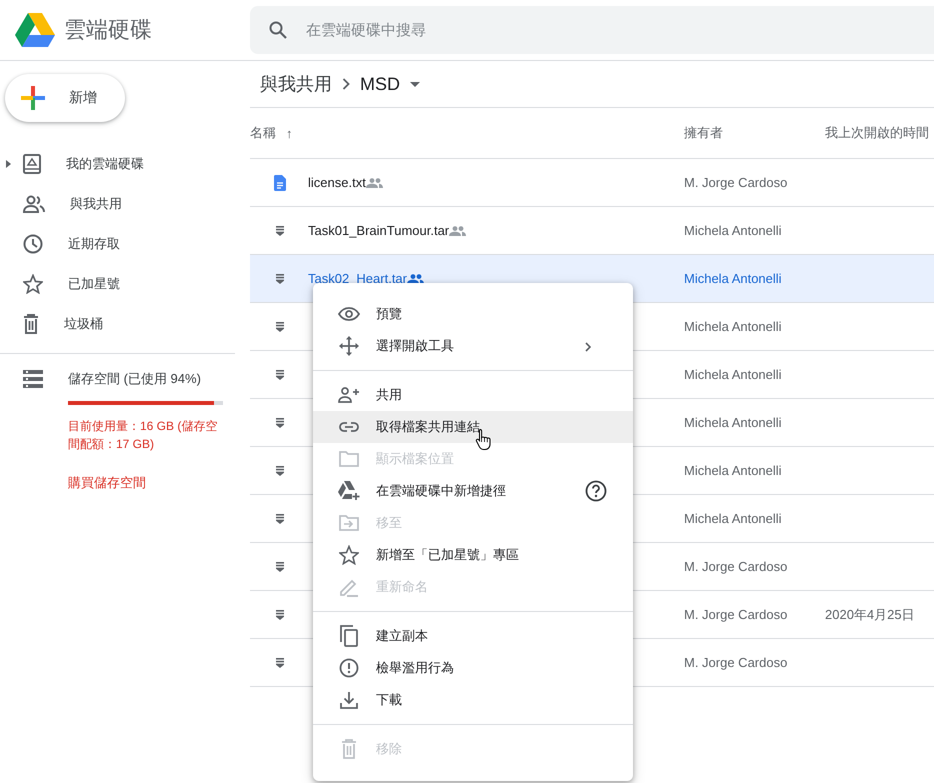 The height and width of the screenshot is (783, 934). Describe the element at coordinates (117, 164) in the screenshot. I see `sidebar-item: 我的雲端硬碟` at that location.